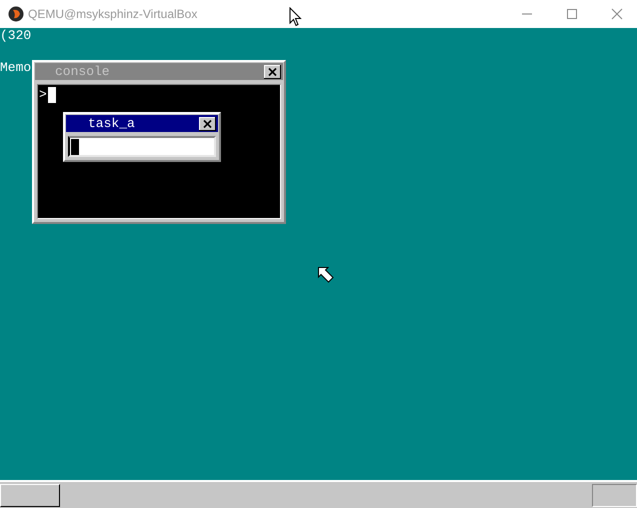 This screenshot has width=637, height=508. I want to click on window-title: task_a, so click(111, 124).